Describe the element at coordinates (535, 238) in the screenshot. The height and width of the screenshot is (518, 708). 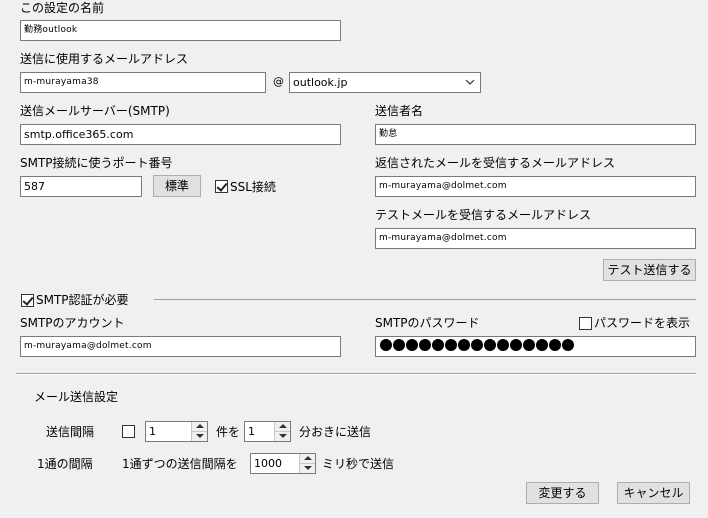
I see `test-address-input: m-murayama@dolmet.com` at that location.